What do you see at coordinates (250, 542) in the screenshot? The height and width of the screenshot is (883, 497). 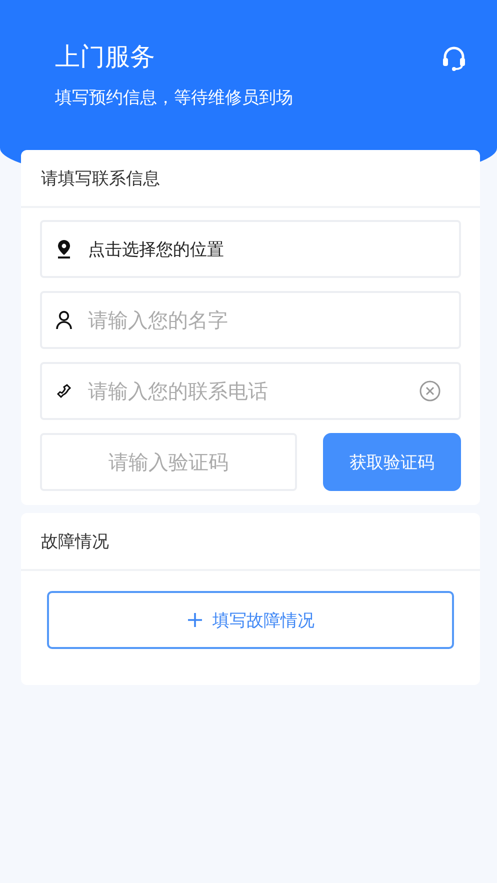 I see `section-title: 故障情况` at bounding box center [250, 542].